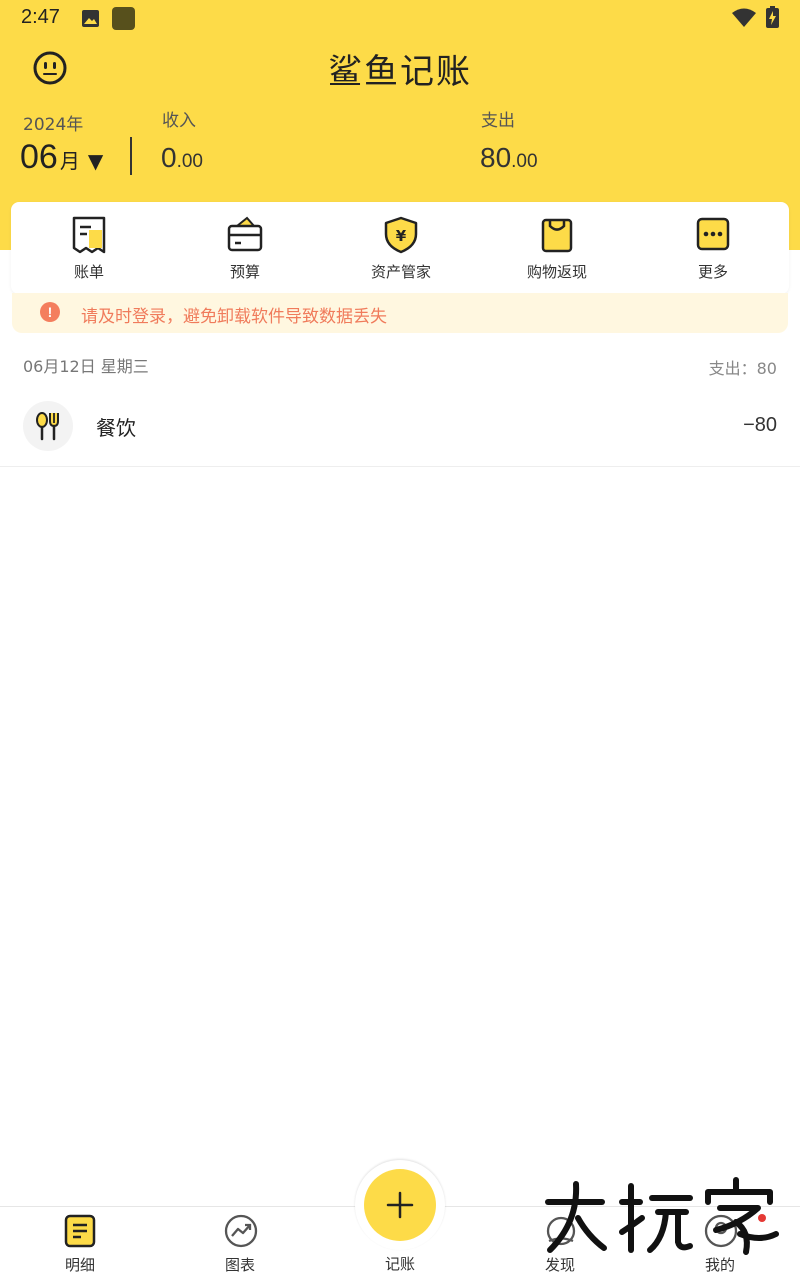 The image size is (800, 1281). I want to click on wifi-icon, so click(744, 17).